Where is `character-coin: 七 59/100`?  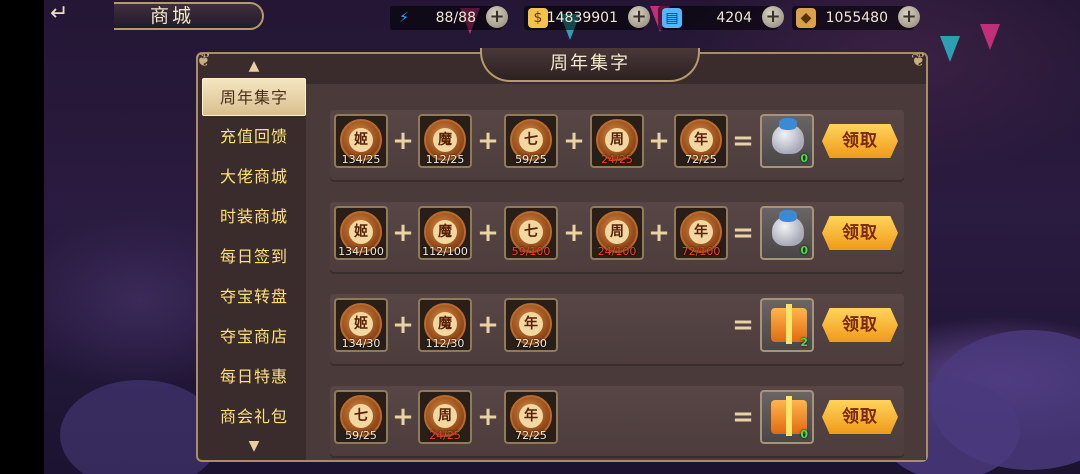 character-coin: 七 59/100 is located at coordinates (531, 233).